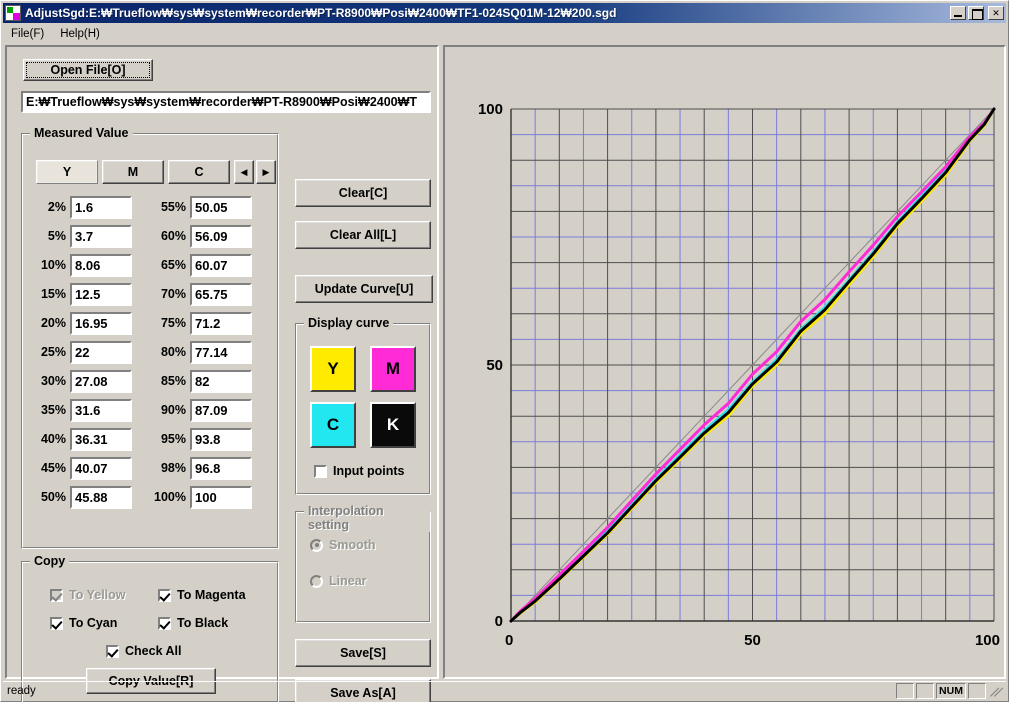  What do you see at coordinates (359, 471) in the screenshot?
I see `checkbox-input-points: Input points` at bounding box center [359, 471].